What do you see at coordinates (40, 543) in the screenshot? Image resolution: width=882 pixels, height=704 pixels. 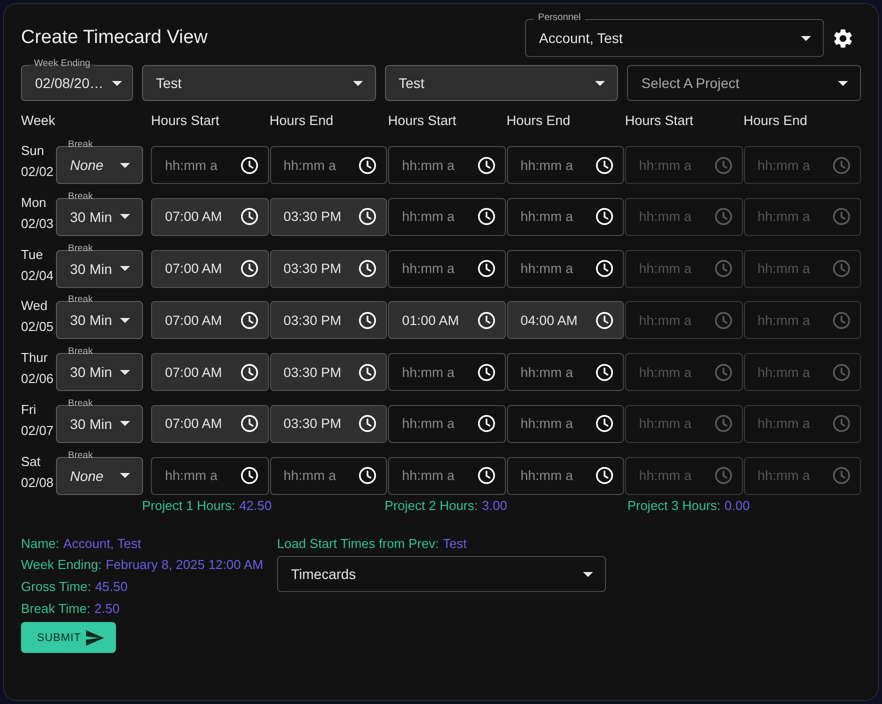 I see `summary-label: Name:` at bounding box center [40, 543].